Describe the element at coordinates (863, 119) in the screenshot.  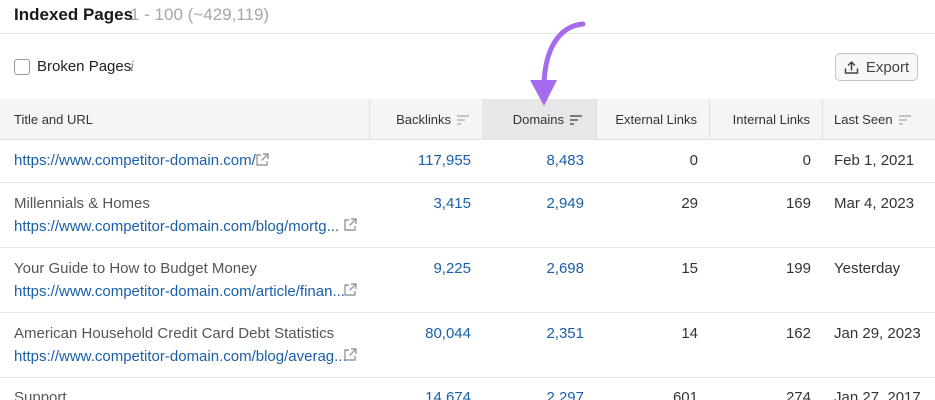
I see `column-label: Last Seen` at that location.